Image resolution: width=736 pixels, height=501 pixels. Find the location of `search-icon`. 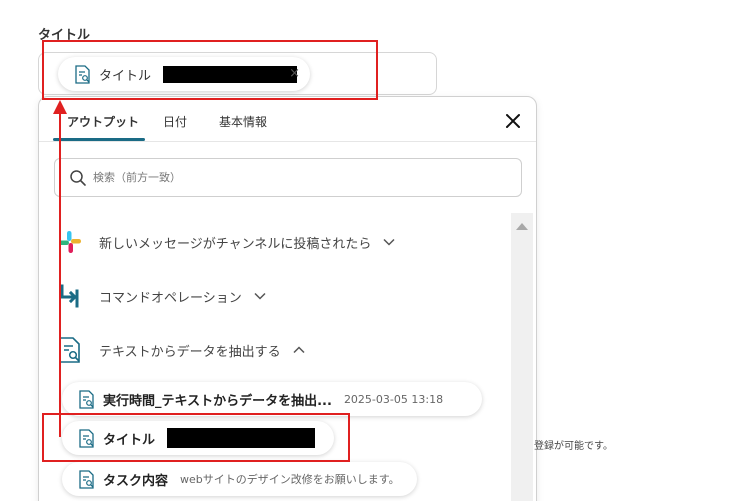

search-icon is located at coordinates (78, 177).